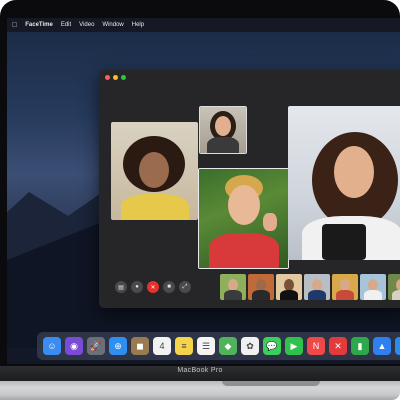 The width and height of the screenshot is (400, 400). What do you see at coordinates (118, 346) in the screenshot?
I see `safari-icon: ⊕` at bounding box center [118, 346].